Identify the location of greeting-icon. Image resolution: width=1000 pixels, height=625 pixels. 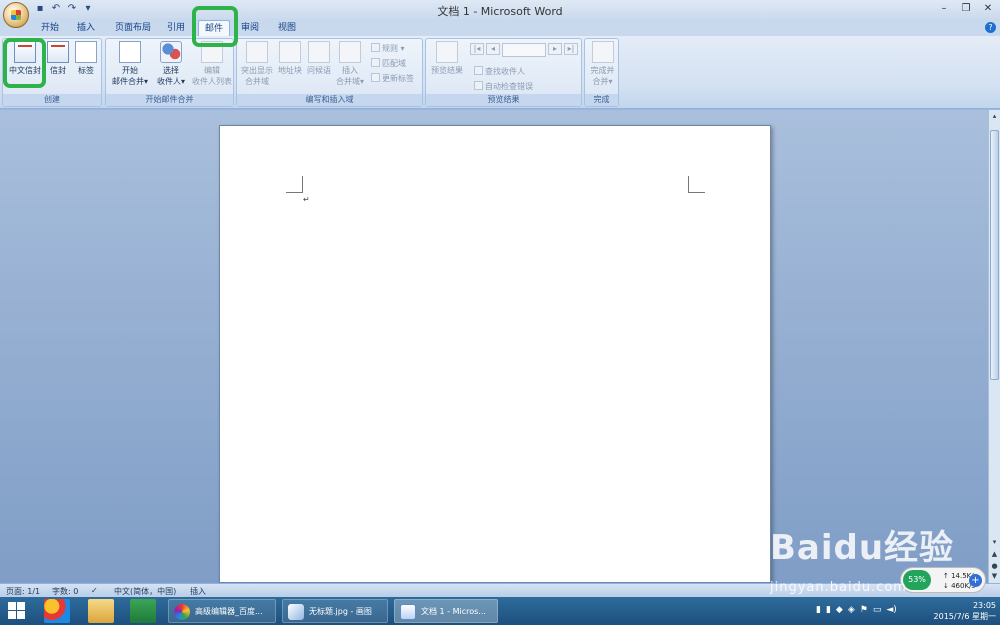
(319, 52).